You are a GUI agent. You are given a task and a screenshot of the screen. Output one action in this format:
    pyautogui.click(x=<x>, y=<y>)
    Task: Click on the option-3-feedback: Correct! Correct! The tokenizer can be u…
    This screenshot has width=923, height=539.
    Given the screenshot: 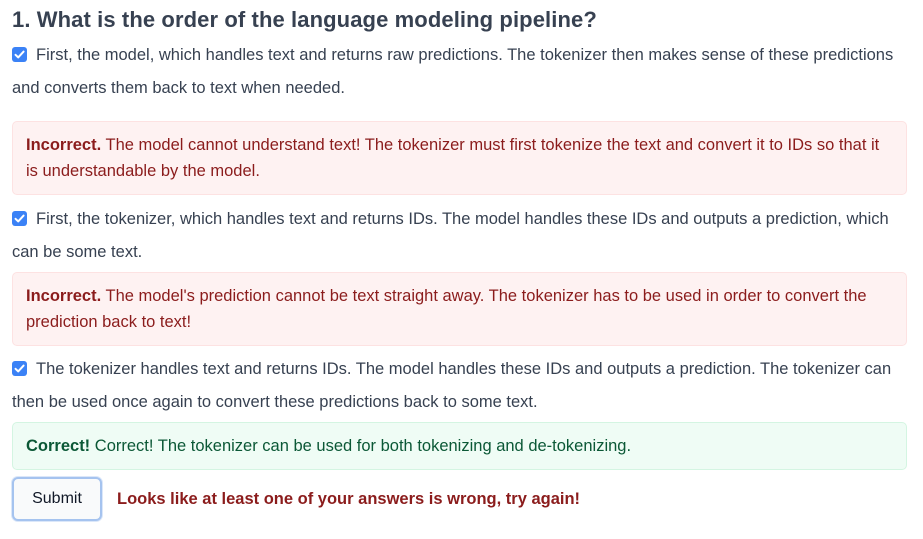 What is the action you would take?
    pyautogui.click(x=459, y=446)
    